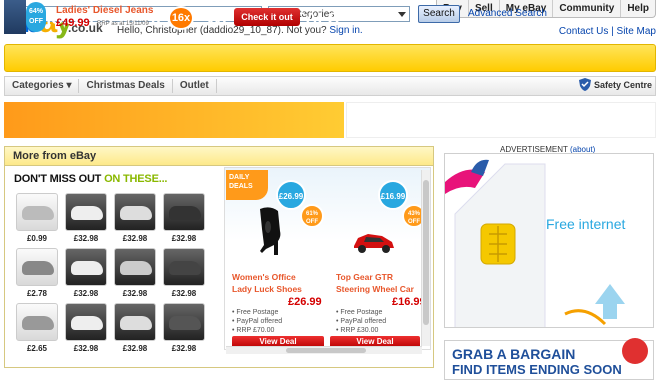  What do you see at coordinates (270, 230) in the screenshot?
I see `shoe-image` at bounding box center [270, 230].